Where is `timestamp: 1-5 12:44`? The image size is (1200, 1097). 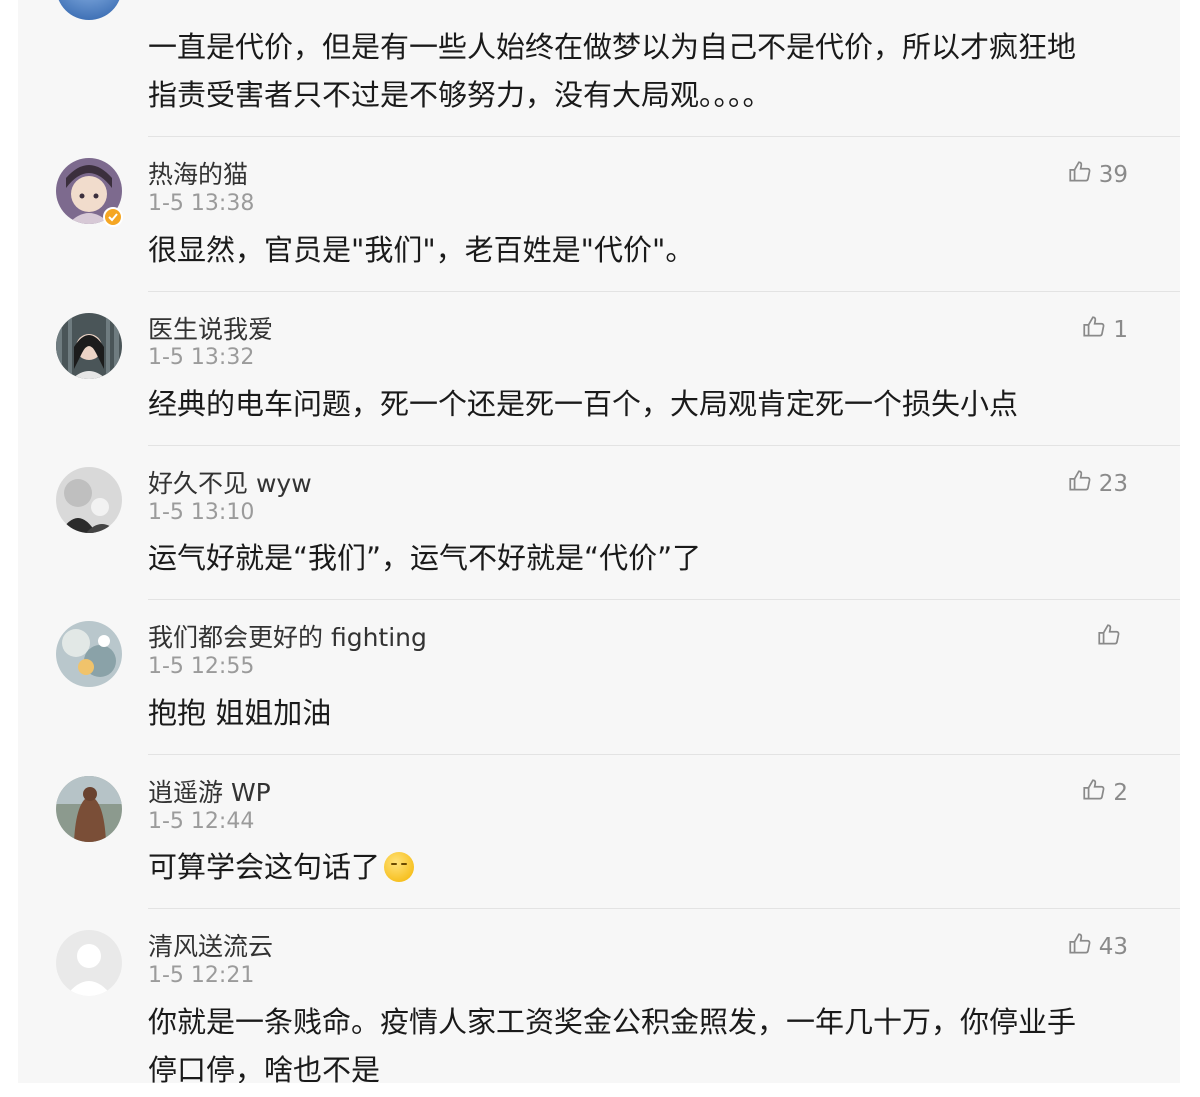 timestamp: 1-5 12:44 is located at coordinates (201, 821).